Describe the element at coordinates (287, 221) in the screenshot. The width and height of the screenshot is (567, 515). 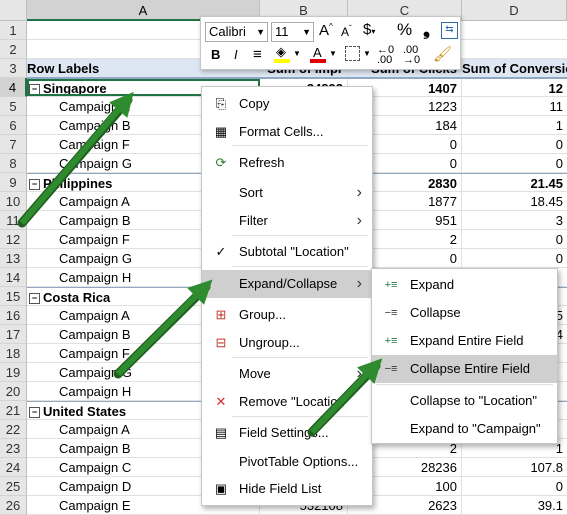
I see `menu-item-filter: Filter ›` at that location.